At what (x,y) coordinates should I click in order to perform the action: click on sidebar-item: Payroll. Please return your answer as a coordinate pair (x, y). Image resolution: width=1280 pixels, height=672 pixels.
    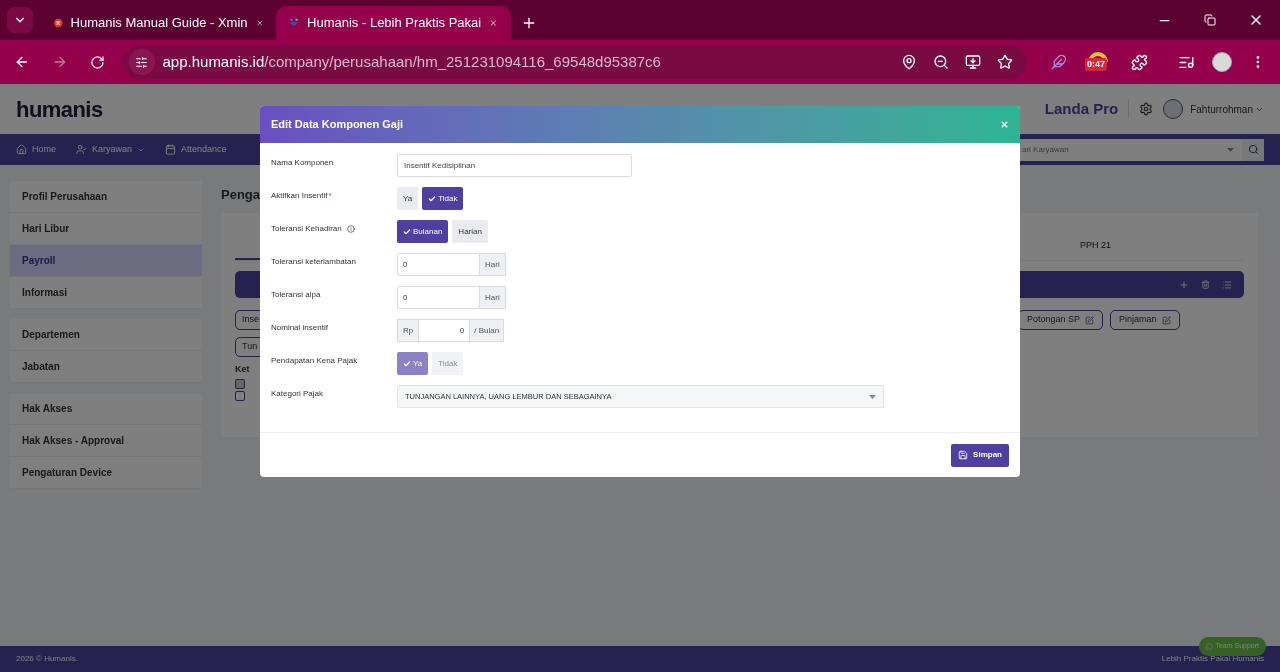
    Looking at the image, I should click on (106, 261).